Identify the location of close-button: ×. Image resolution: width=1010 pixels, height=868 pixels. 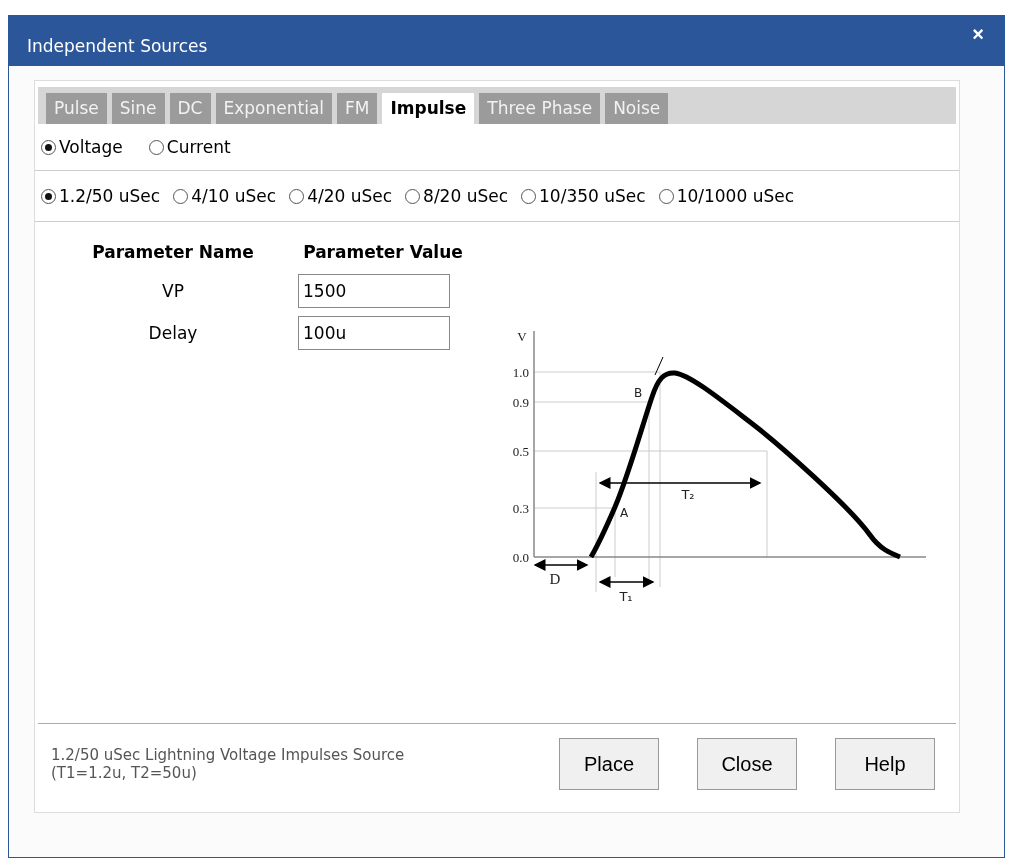
(978, 34).